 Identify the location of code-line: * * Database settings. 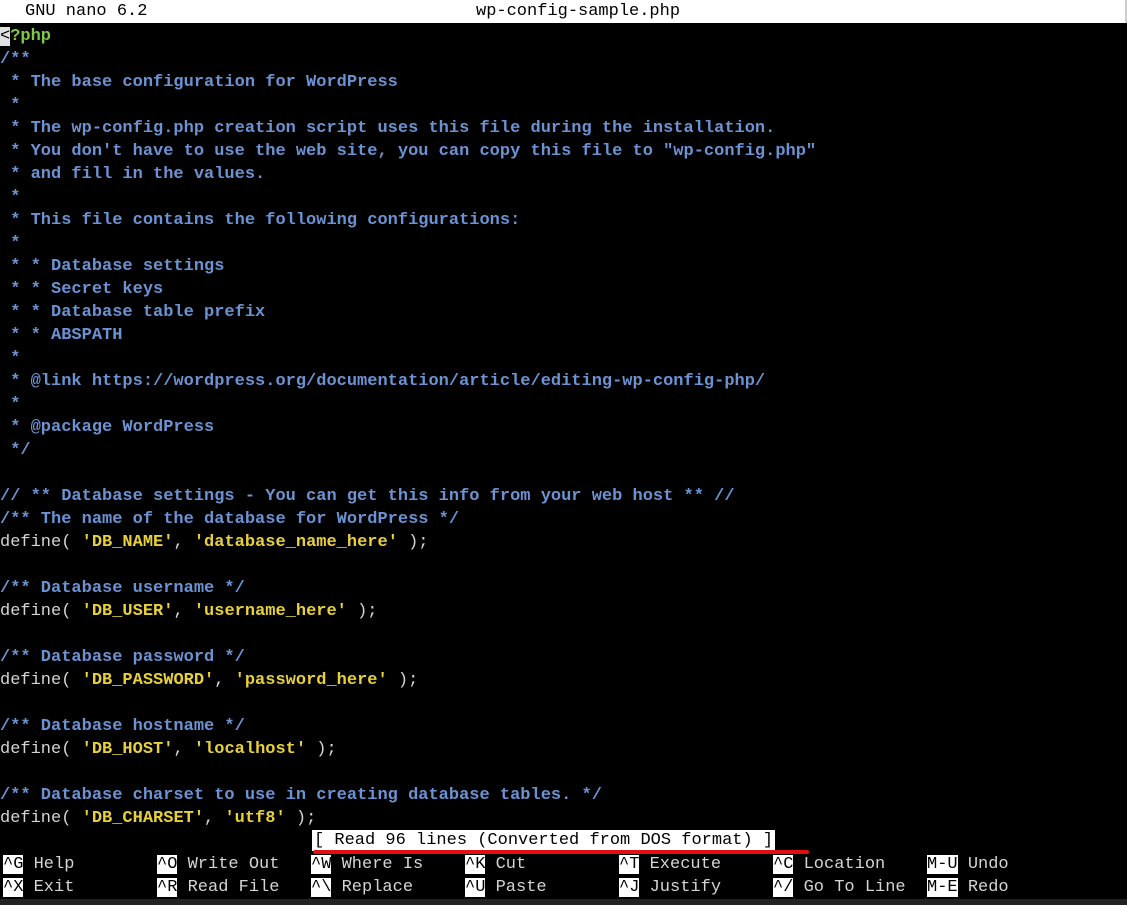
(112, 266).